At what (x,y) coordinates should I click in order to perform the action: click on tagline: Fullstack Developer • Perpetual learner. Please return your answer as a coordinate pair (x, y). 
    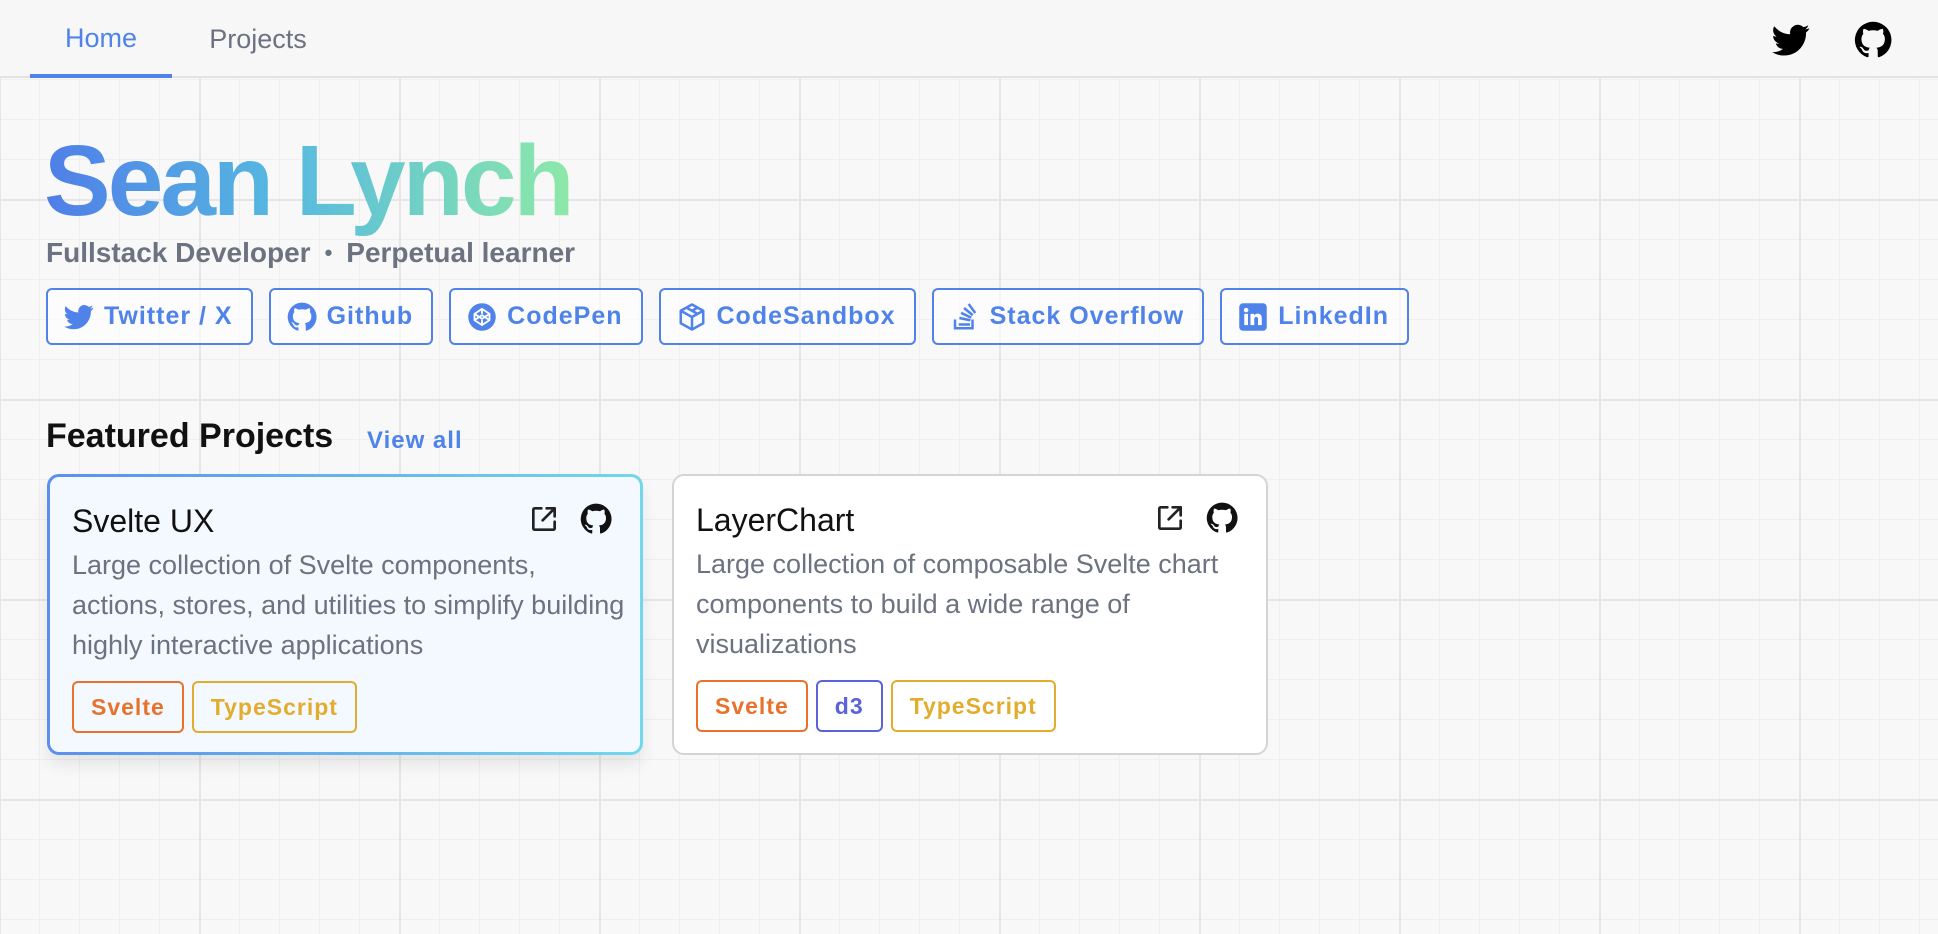
    Looking at the image, I should click on (310, 253).